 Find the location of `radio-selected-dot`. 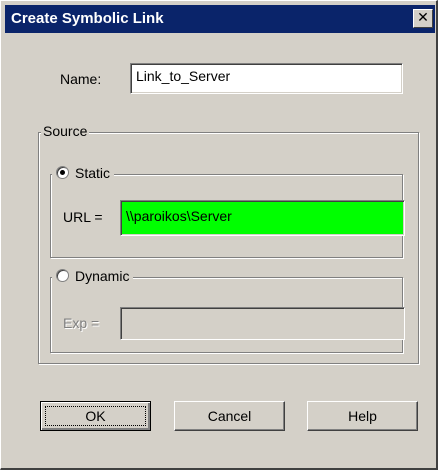

radio-selected-dot is located at coordinates (62, 172).